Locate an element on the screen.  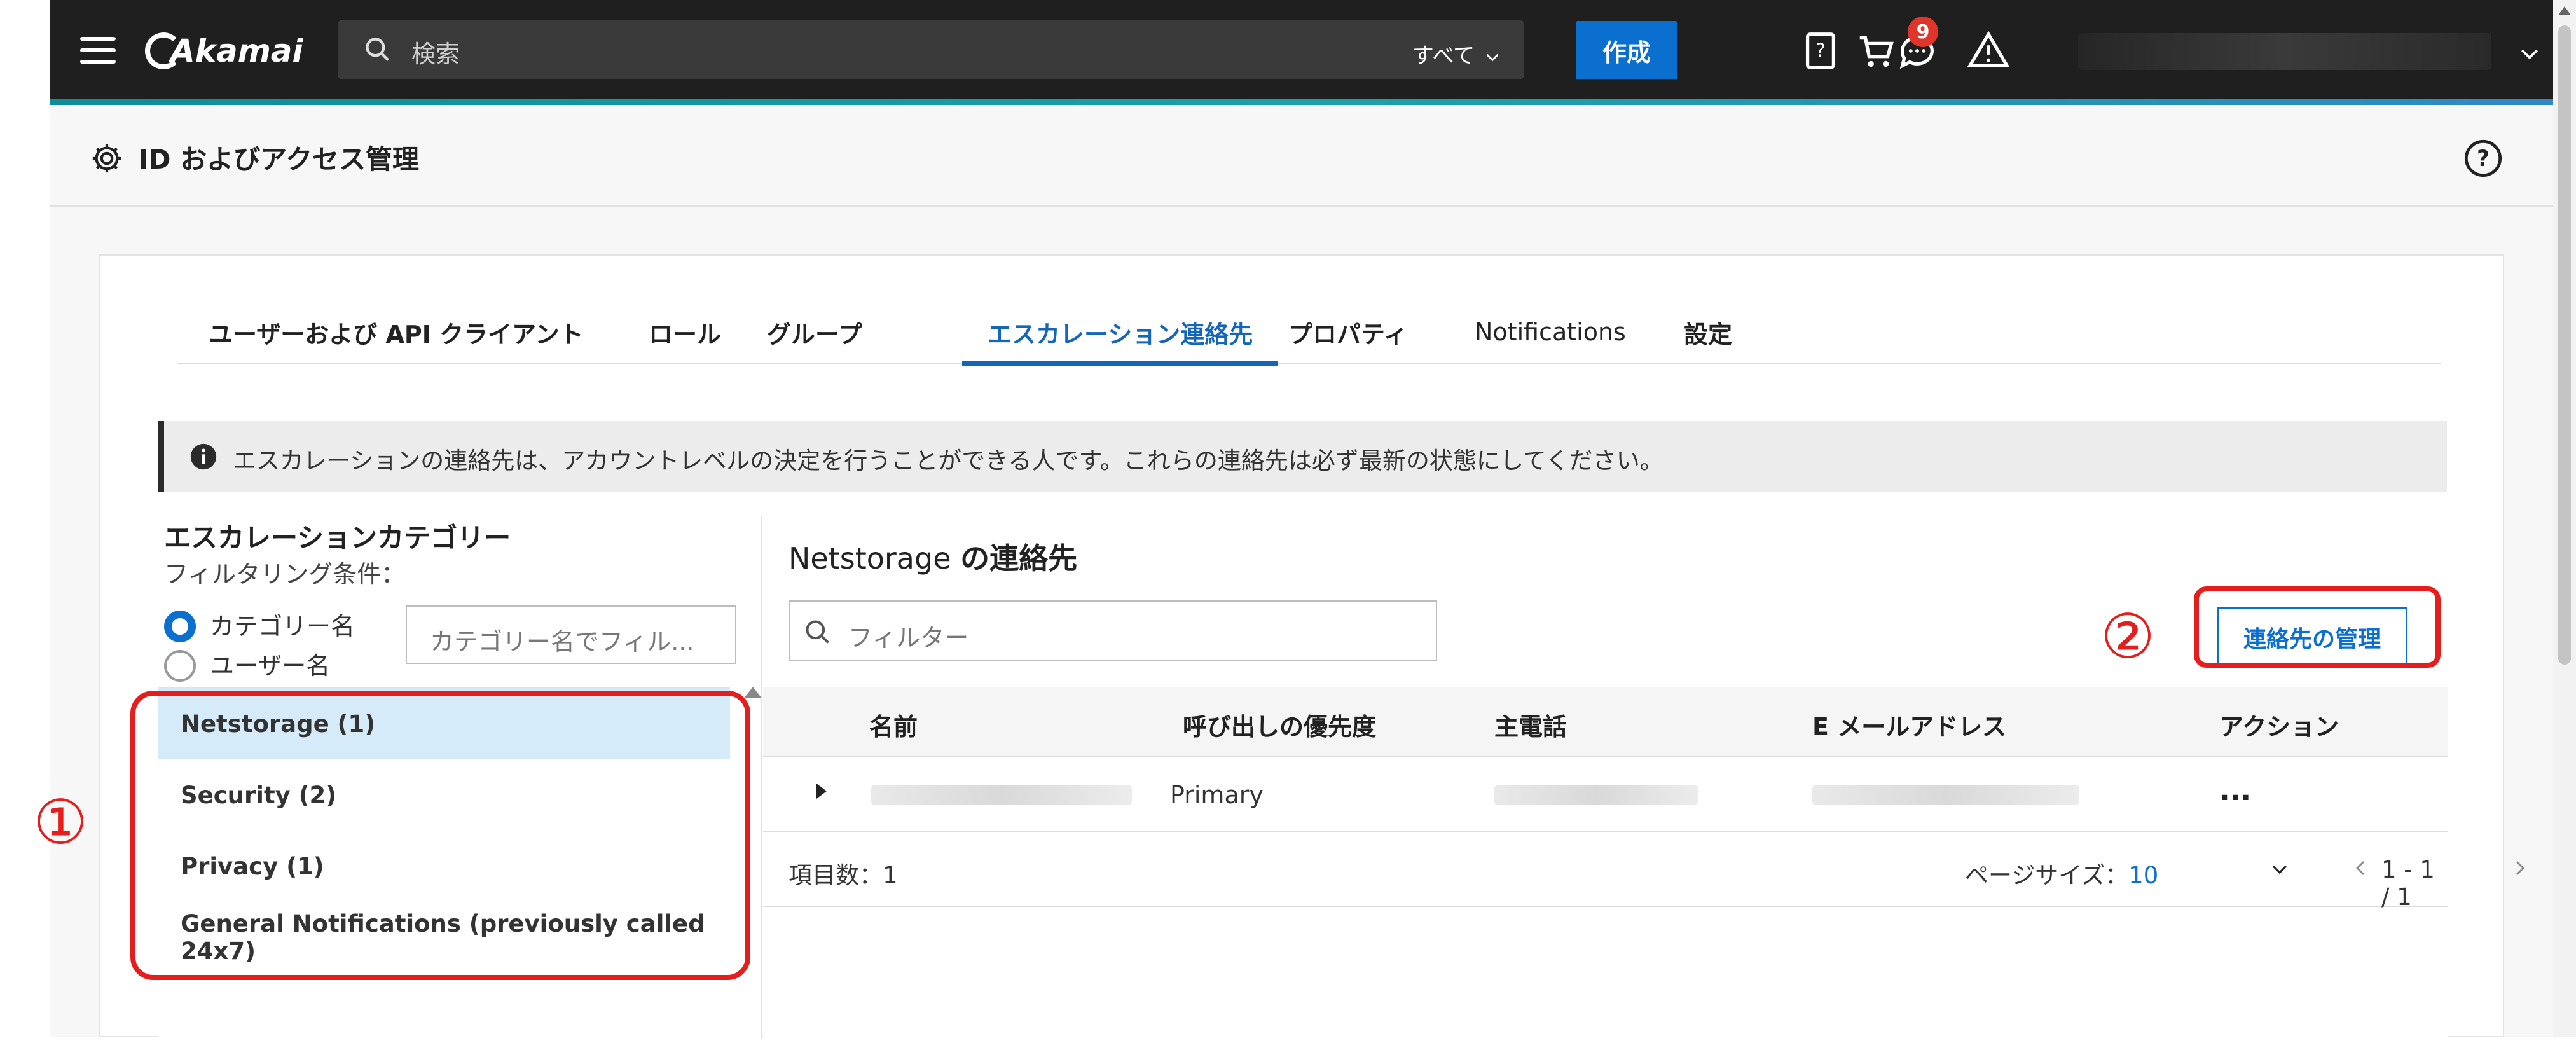
contact-name-redacted is located at coordinates (1002, 795).